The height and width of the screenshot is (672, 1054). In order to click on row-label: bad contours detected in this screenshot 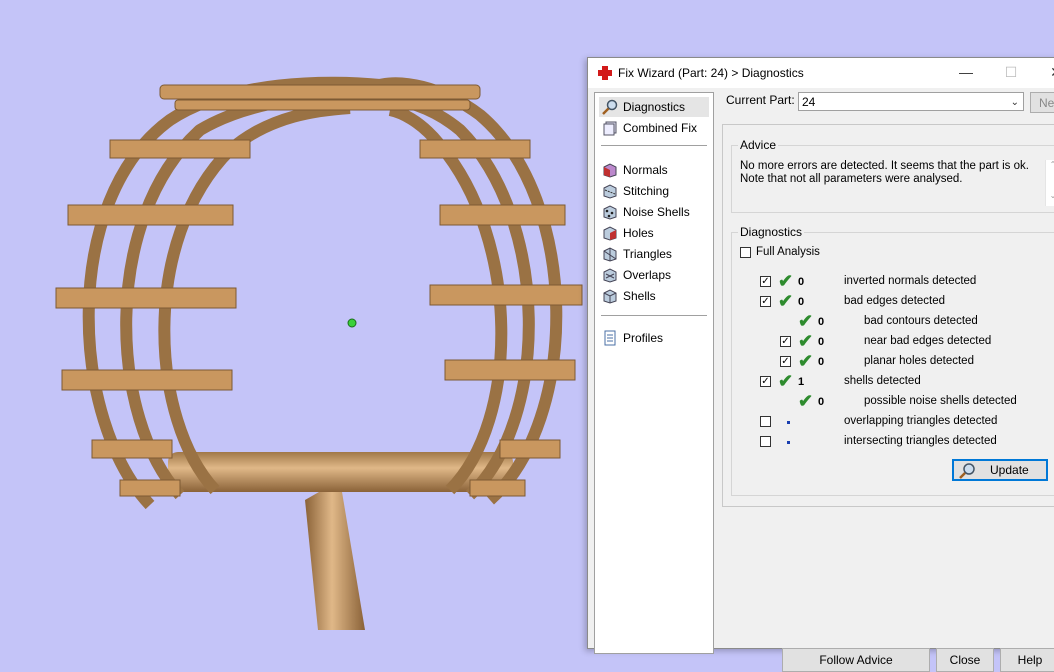, I will do `click(921, 321)`.